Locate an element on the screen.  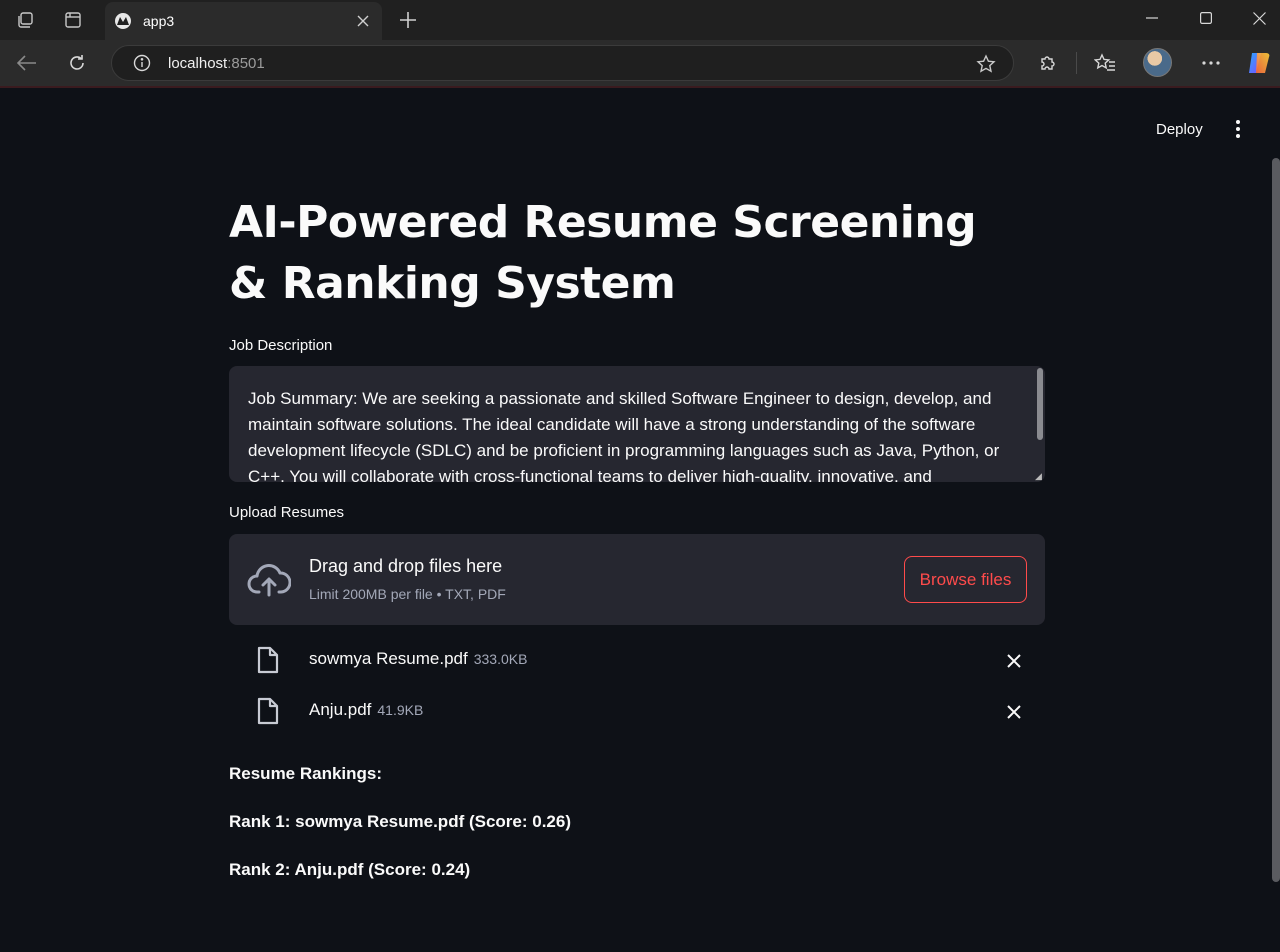
address-bar: localhost :8501 is located at coordinates (562, 63).